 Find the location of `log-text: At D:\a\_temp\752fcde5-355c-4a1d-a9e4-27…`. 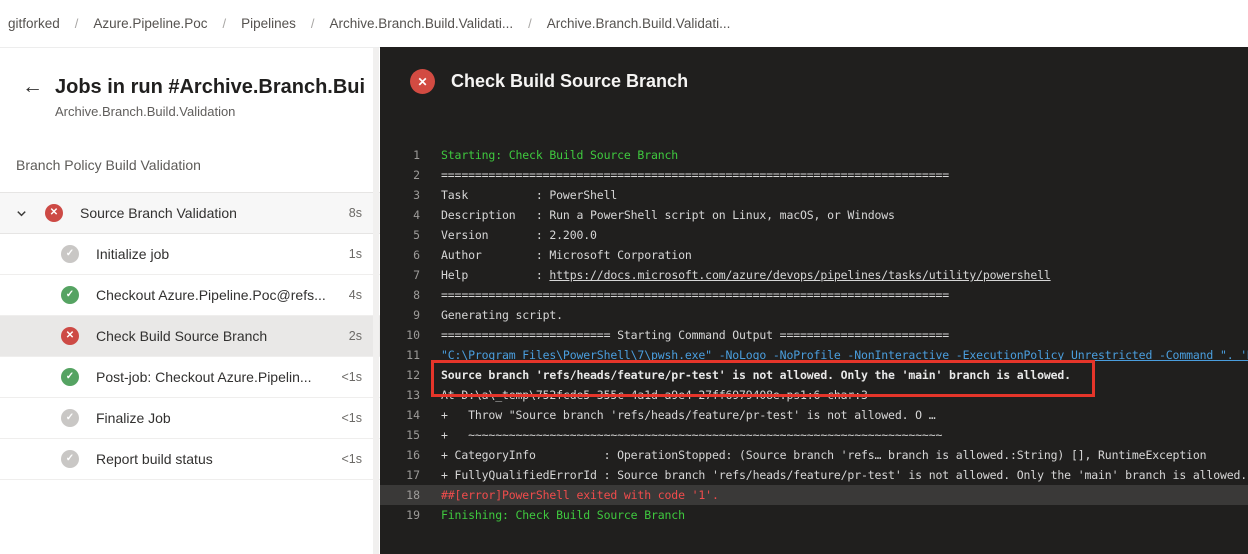

log-text: At D:\a\_temp\752fcde5-355c-4a1d-a9e4-27… is located at coordinates (654, 395).